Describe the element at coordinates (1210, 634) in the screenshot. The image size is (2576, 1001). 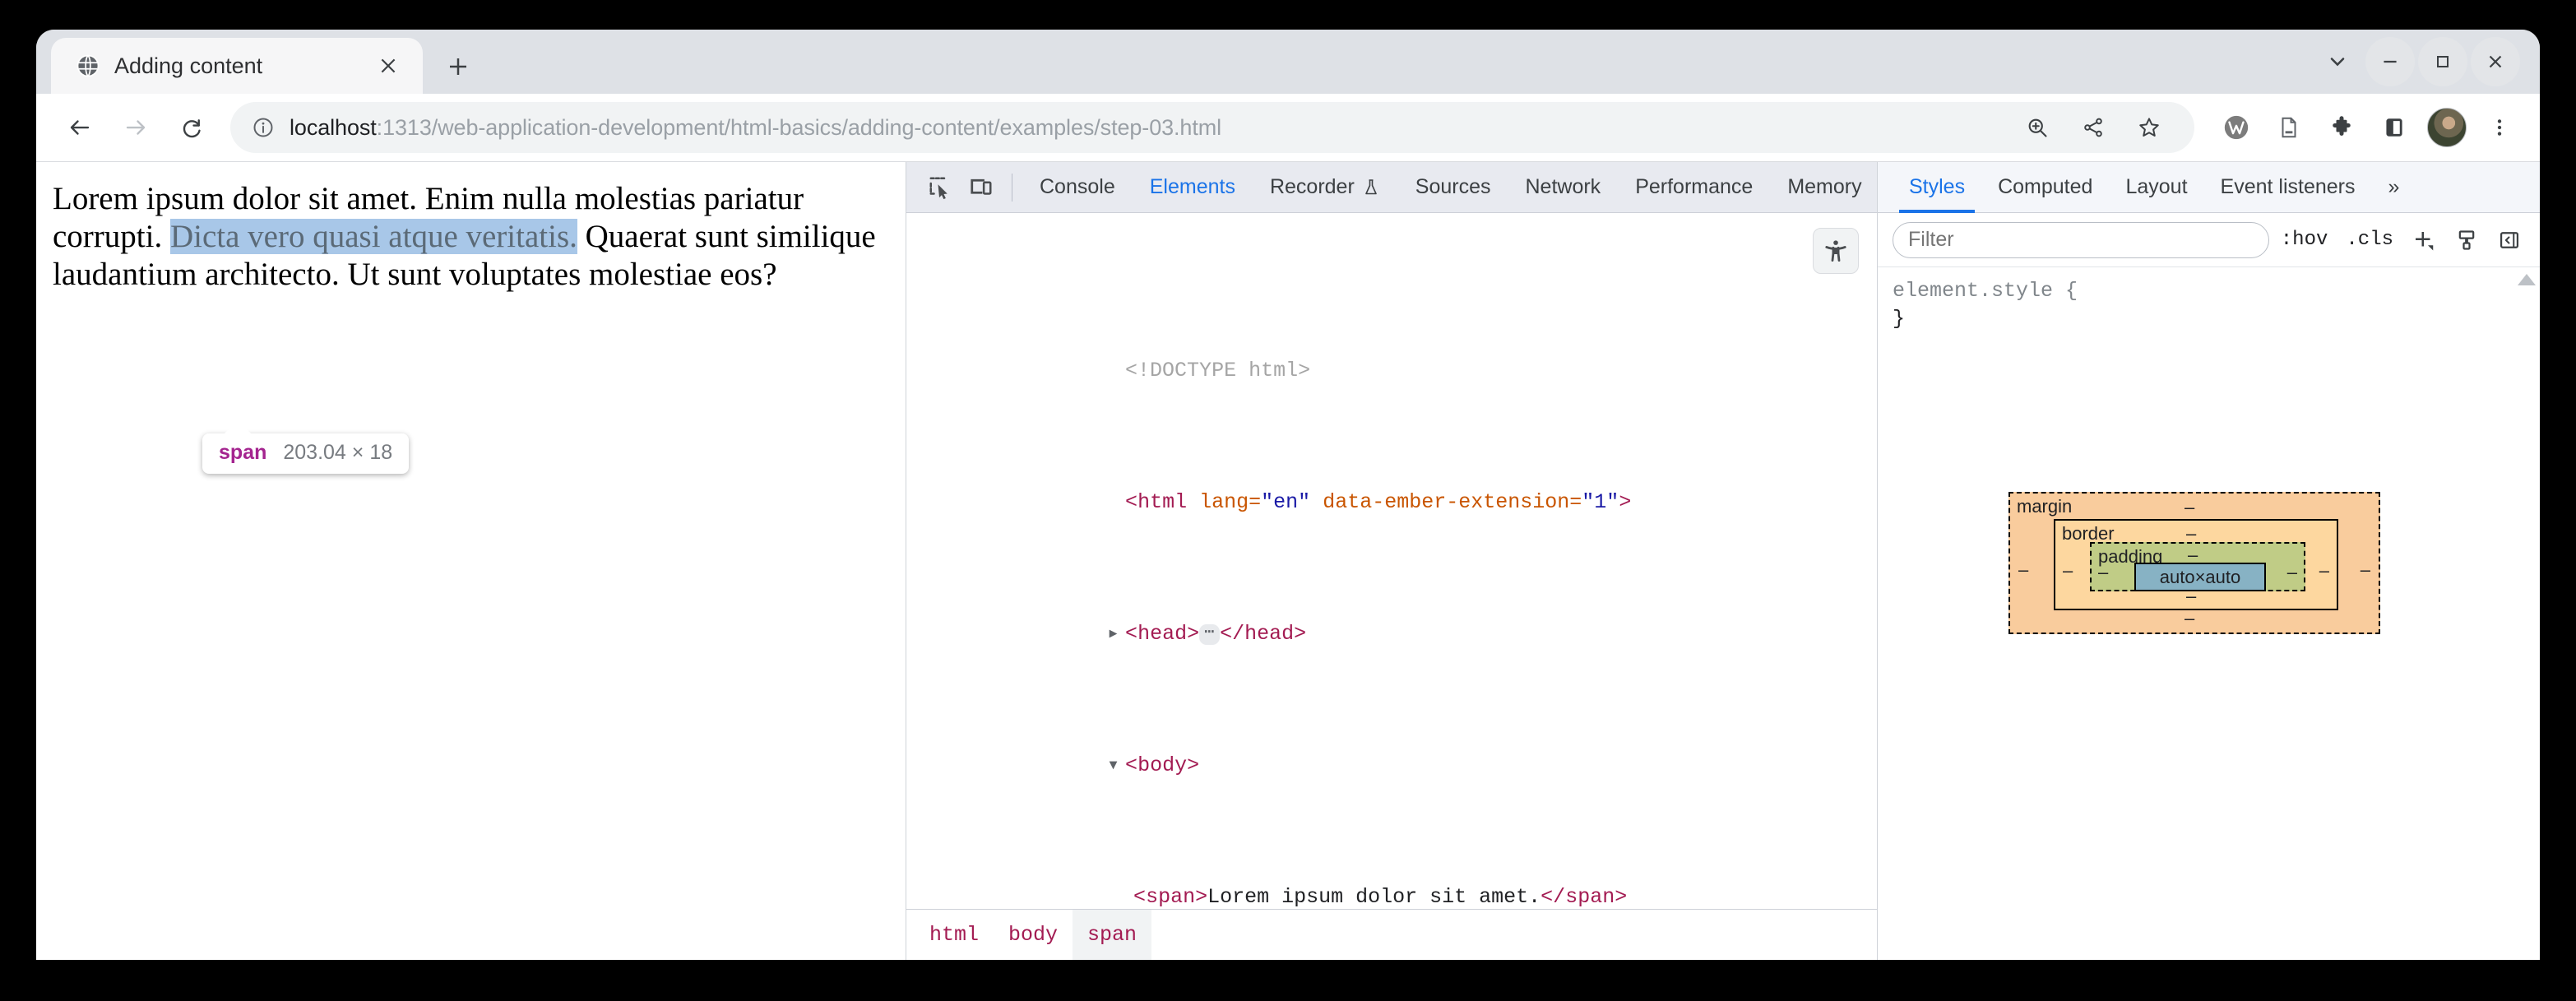
I see `expand-head-ellipsis: ⋯` at that location.